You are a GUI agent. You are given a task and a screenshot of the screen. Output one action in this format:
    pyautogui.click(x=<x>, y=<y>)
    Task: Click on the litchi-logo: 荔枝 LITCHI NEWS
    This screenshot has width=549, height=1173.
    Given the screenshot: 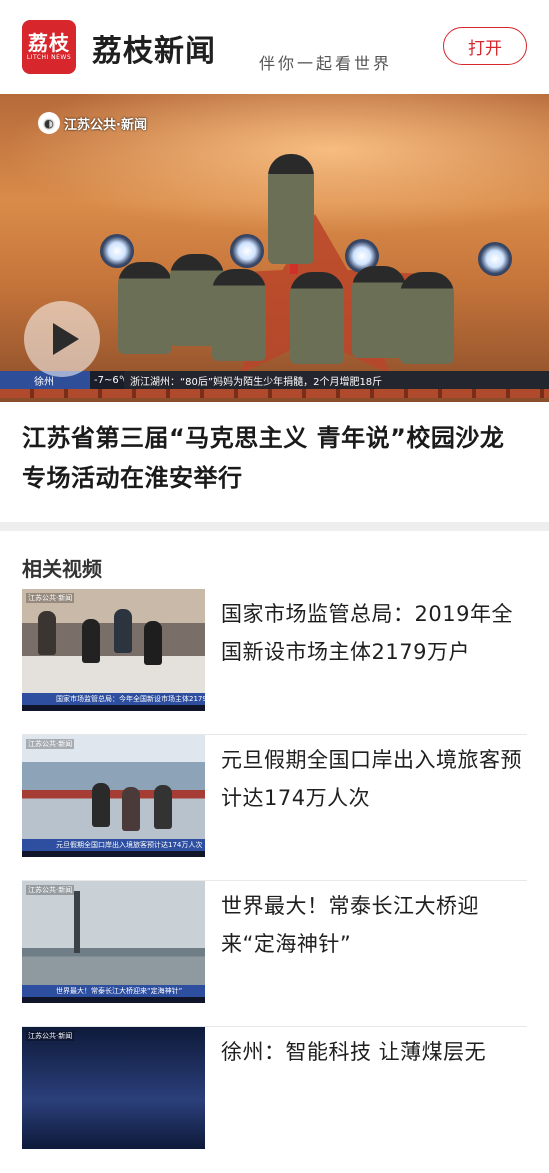 What is the action you would take?
    pyautogui.click(x=49, y=47)
    